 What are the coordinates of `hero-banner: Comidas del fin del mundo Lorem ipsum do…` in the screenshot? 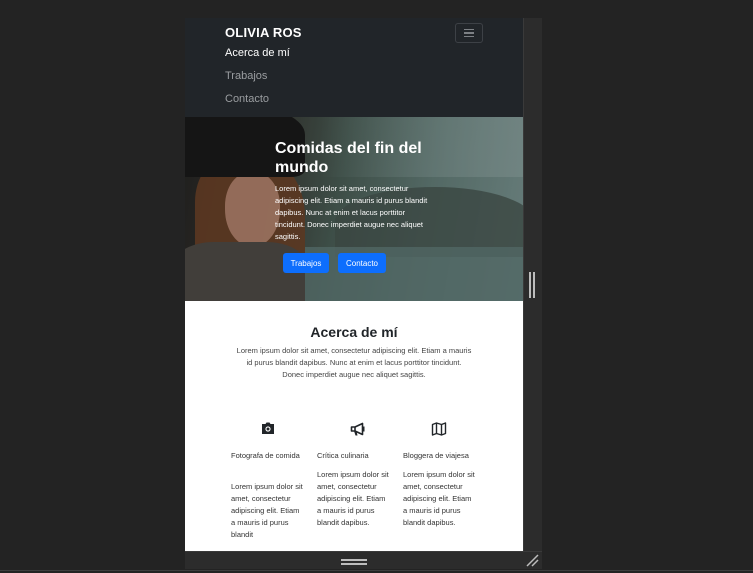 It's located at (354, 209).